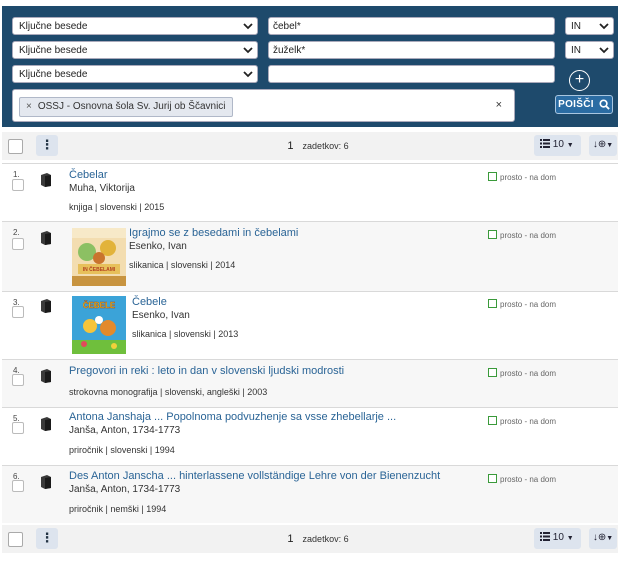 This screenshot has height=562, width=632. I want to click on field-select-2-value: Ključne besede, so click(53, 50).